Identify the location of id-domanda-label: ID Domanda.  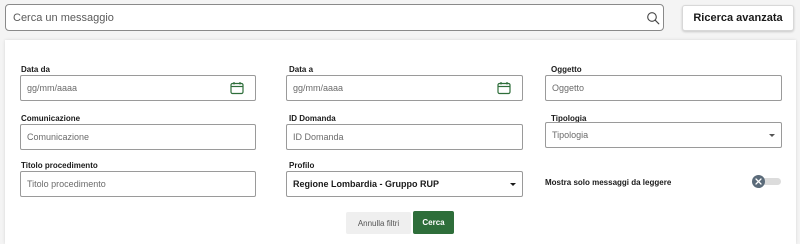
(312, 118).